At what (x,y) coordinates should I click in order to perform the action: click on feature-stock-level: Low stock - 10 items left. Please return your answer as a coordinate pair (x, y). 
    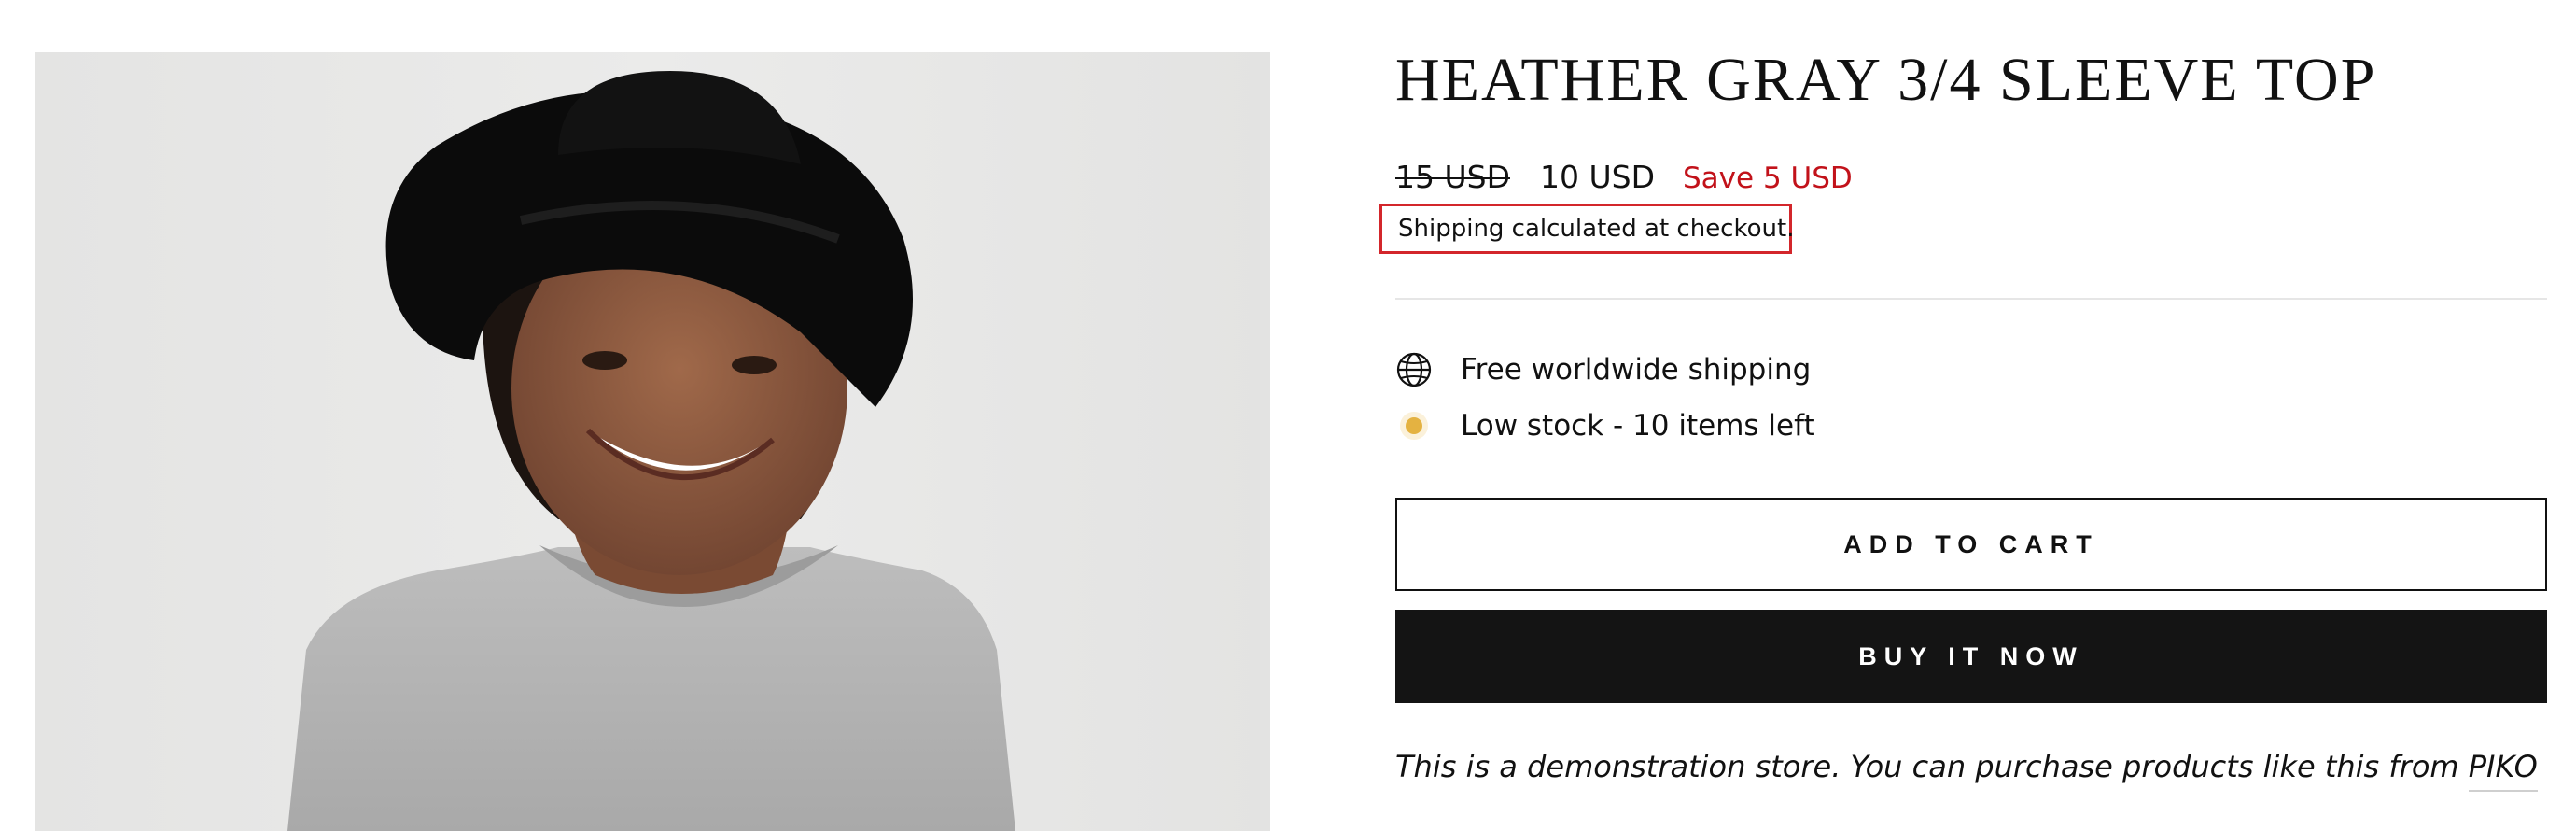
    Looking at the image, I should click on (1605, 425).